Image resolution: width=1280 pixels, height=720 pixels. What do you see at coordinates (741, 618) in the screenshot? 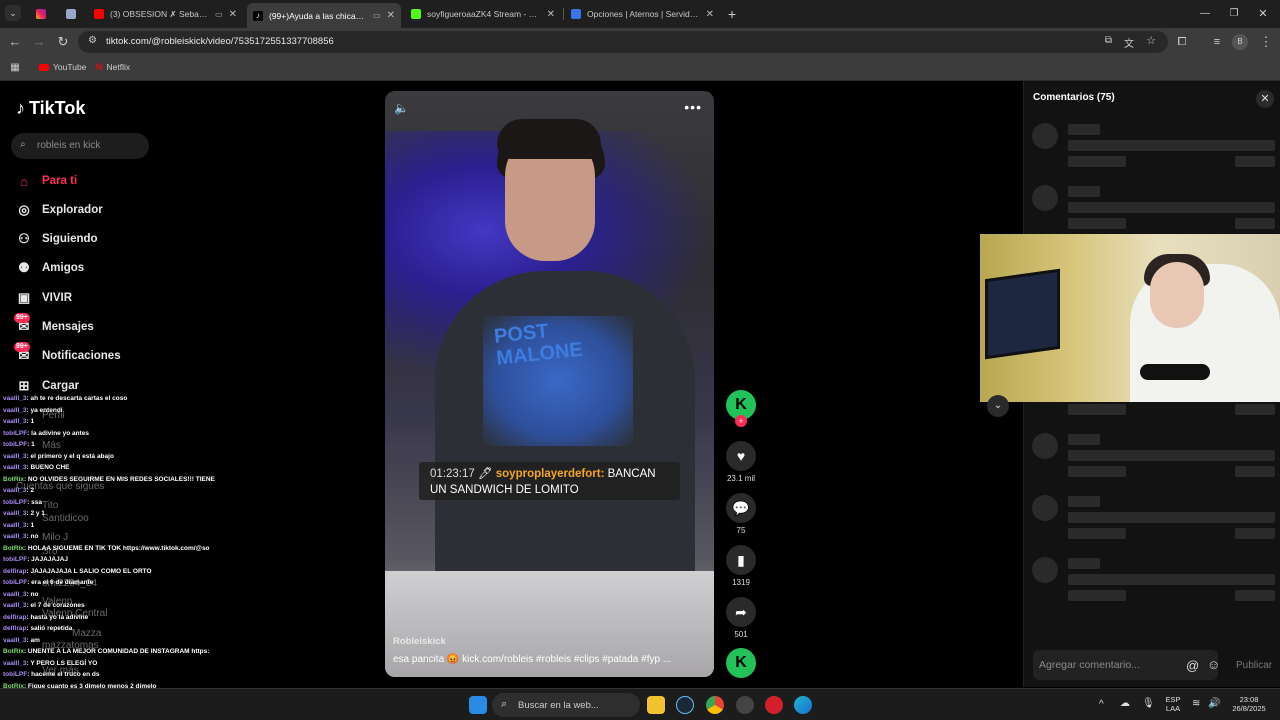
I see `share-button: ➦ 501` at bounding box center [741, 618].